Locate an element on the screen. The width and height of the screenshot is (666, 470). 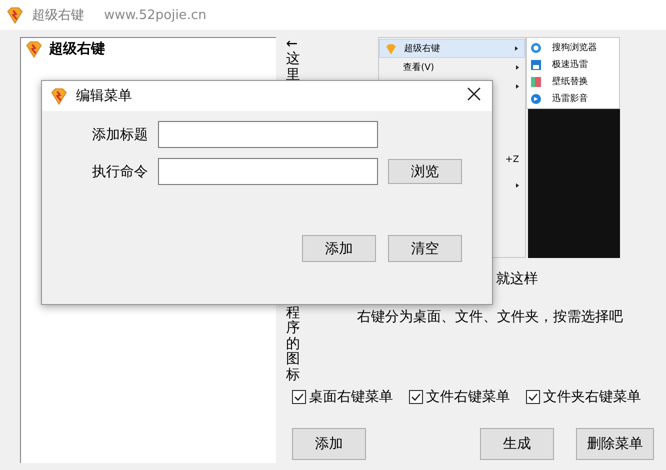
action-button: 生成 is located at coordinates (517, 444).